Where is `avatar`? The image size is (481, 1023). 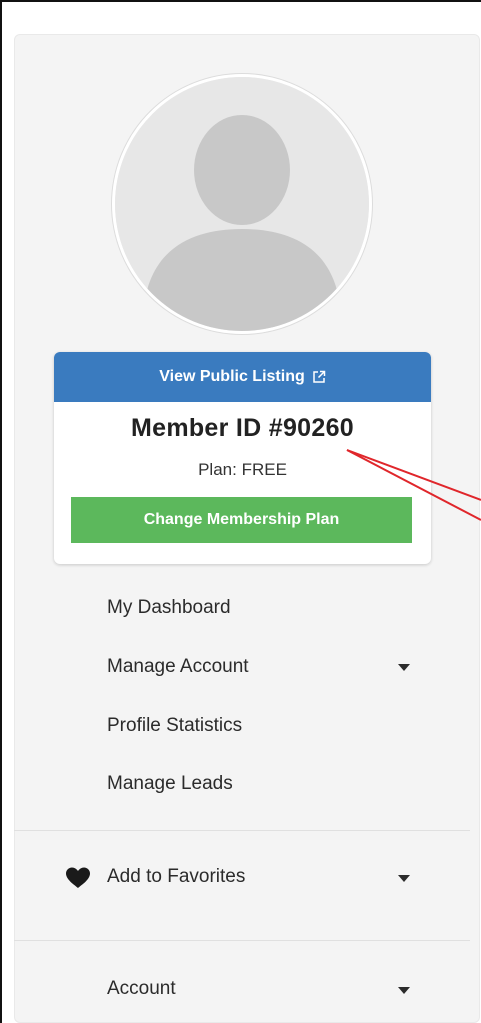
avatar is located at coordinates (242, 204).